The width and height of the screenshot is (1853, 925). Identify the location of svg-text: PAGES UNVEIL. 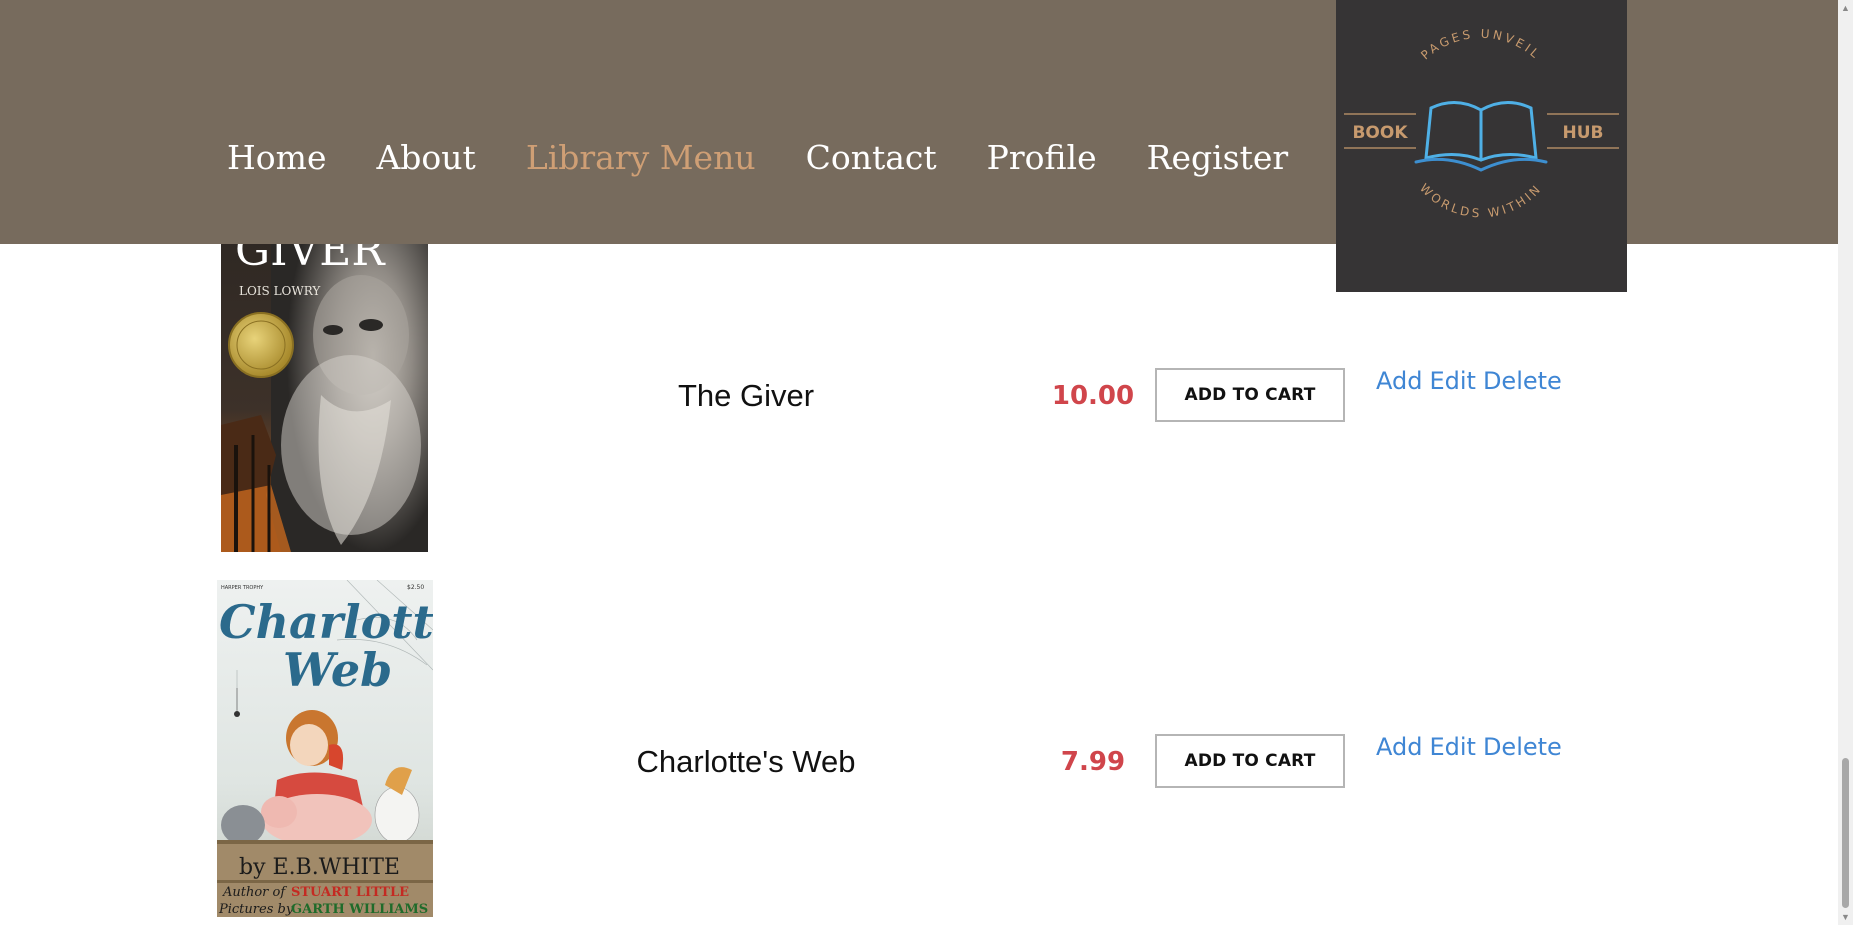
(1481, 45).